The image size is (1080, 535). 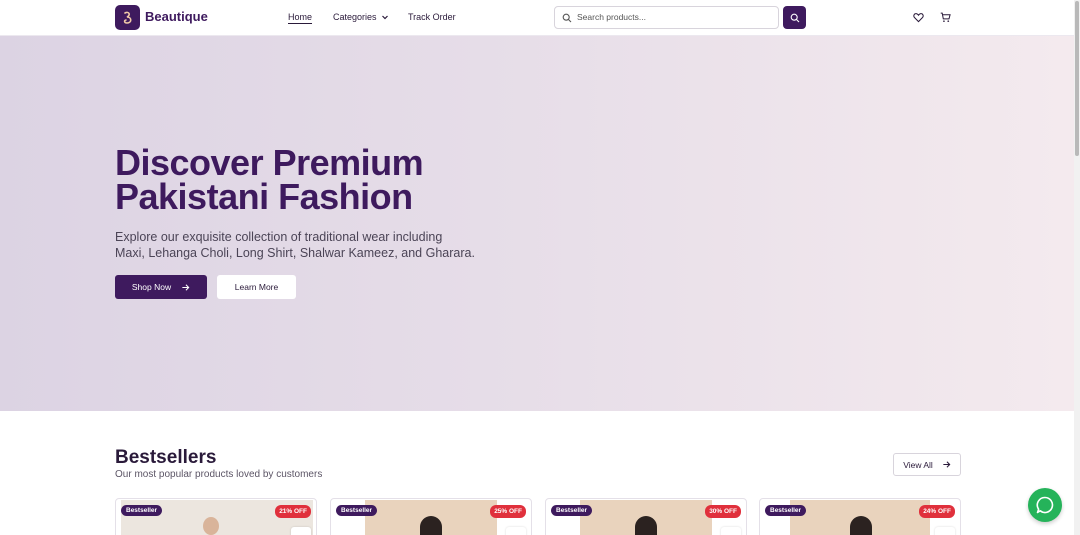 What do you see at coordinates (937, 511) in the screenshot?
I see `discount-badge: 24% OFF` at bounding box center [937, 511].